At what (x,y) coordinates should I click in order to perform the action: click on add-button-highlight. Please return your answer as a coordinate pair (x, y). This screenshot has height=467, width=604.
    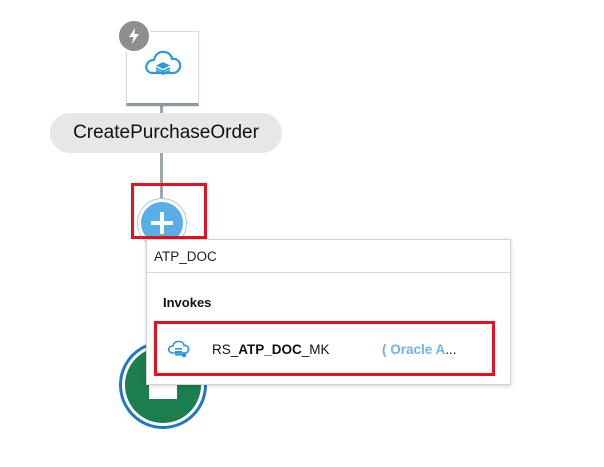
    Looking at the image, I should click on (169, 211).